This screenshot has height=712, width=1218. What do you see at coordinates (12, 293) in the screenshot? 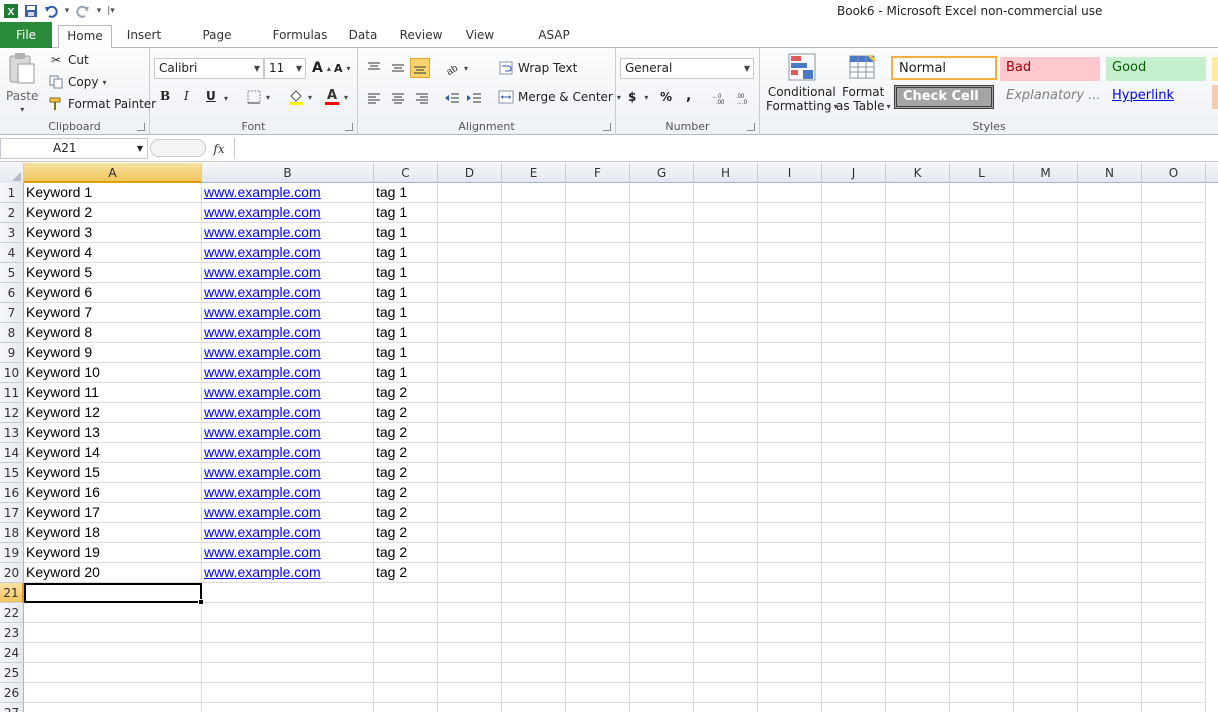
I see `row-header: 6` at bounding box center [12, 293].